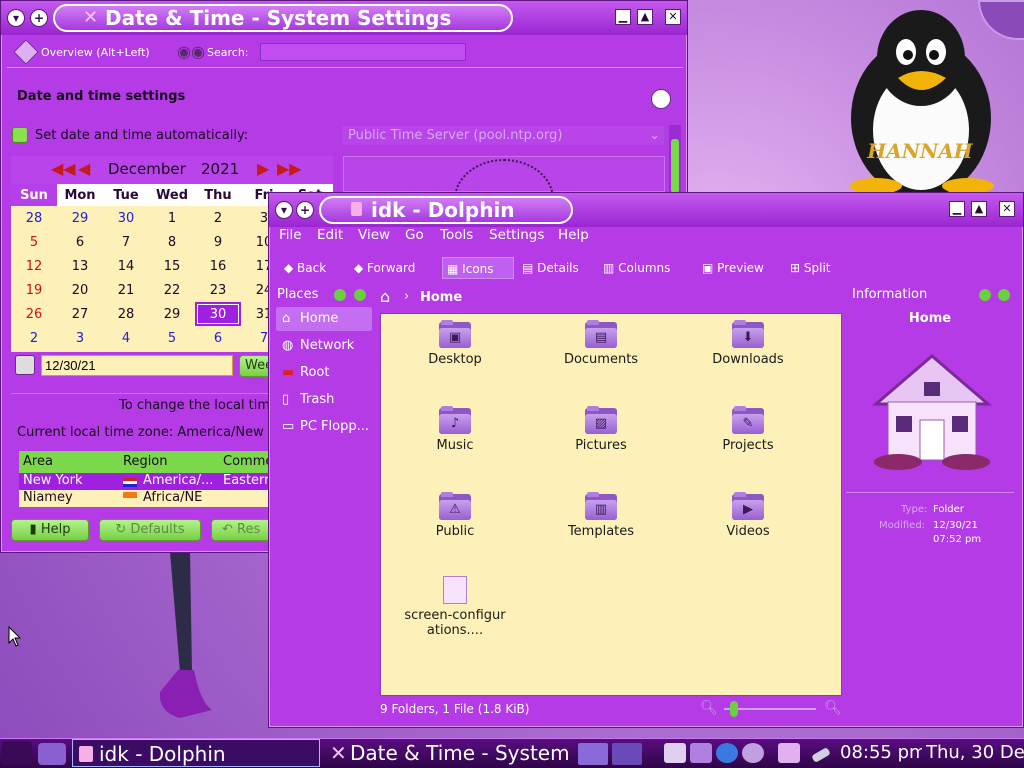 The width and height of the screenshot is (1024, 768). What do you see at coordinates (145, 461) in the screenshot?
I see `column-region: Region` at bounding box center [145, 461].